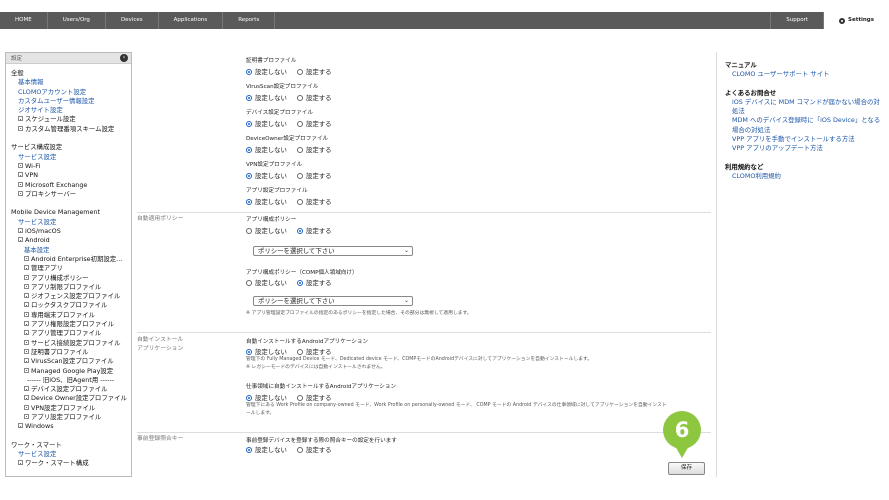  I want to click on sidebar-item-android-5: ロックタスクプロファイル, so click(71, 305).